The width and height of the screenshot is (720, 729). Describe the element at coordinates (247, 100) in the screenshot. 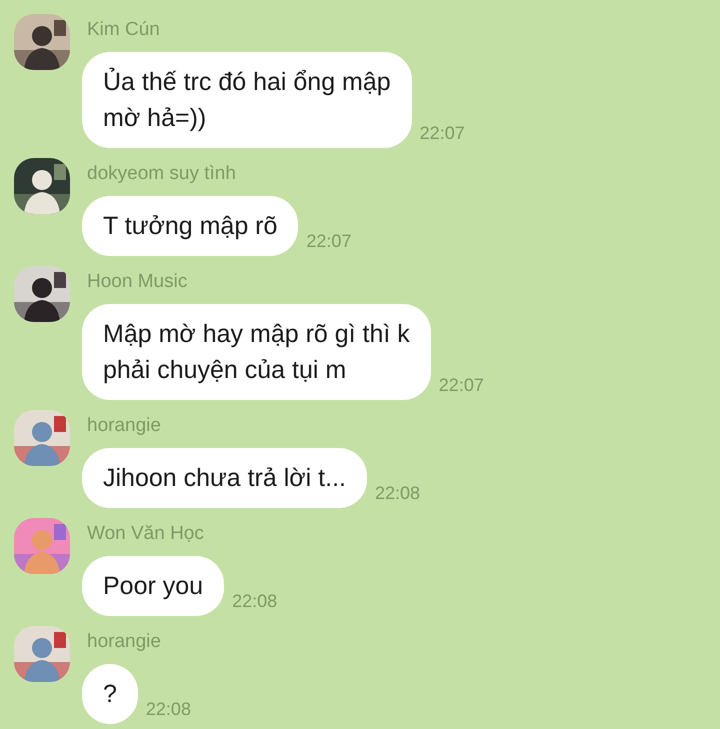

I see `message-bubble: Ủa thế trc đó hai ổng mập mờ hả=))` at that location.